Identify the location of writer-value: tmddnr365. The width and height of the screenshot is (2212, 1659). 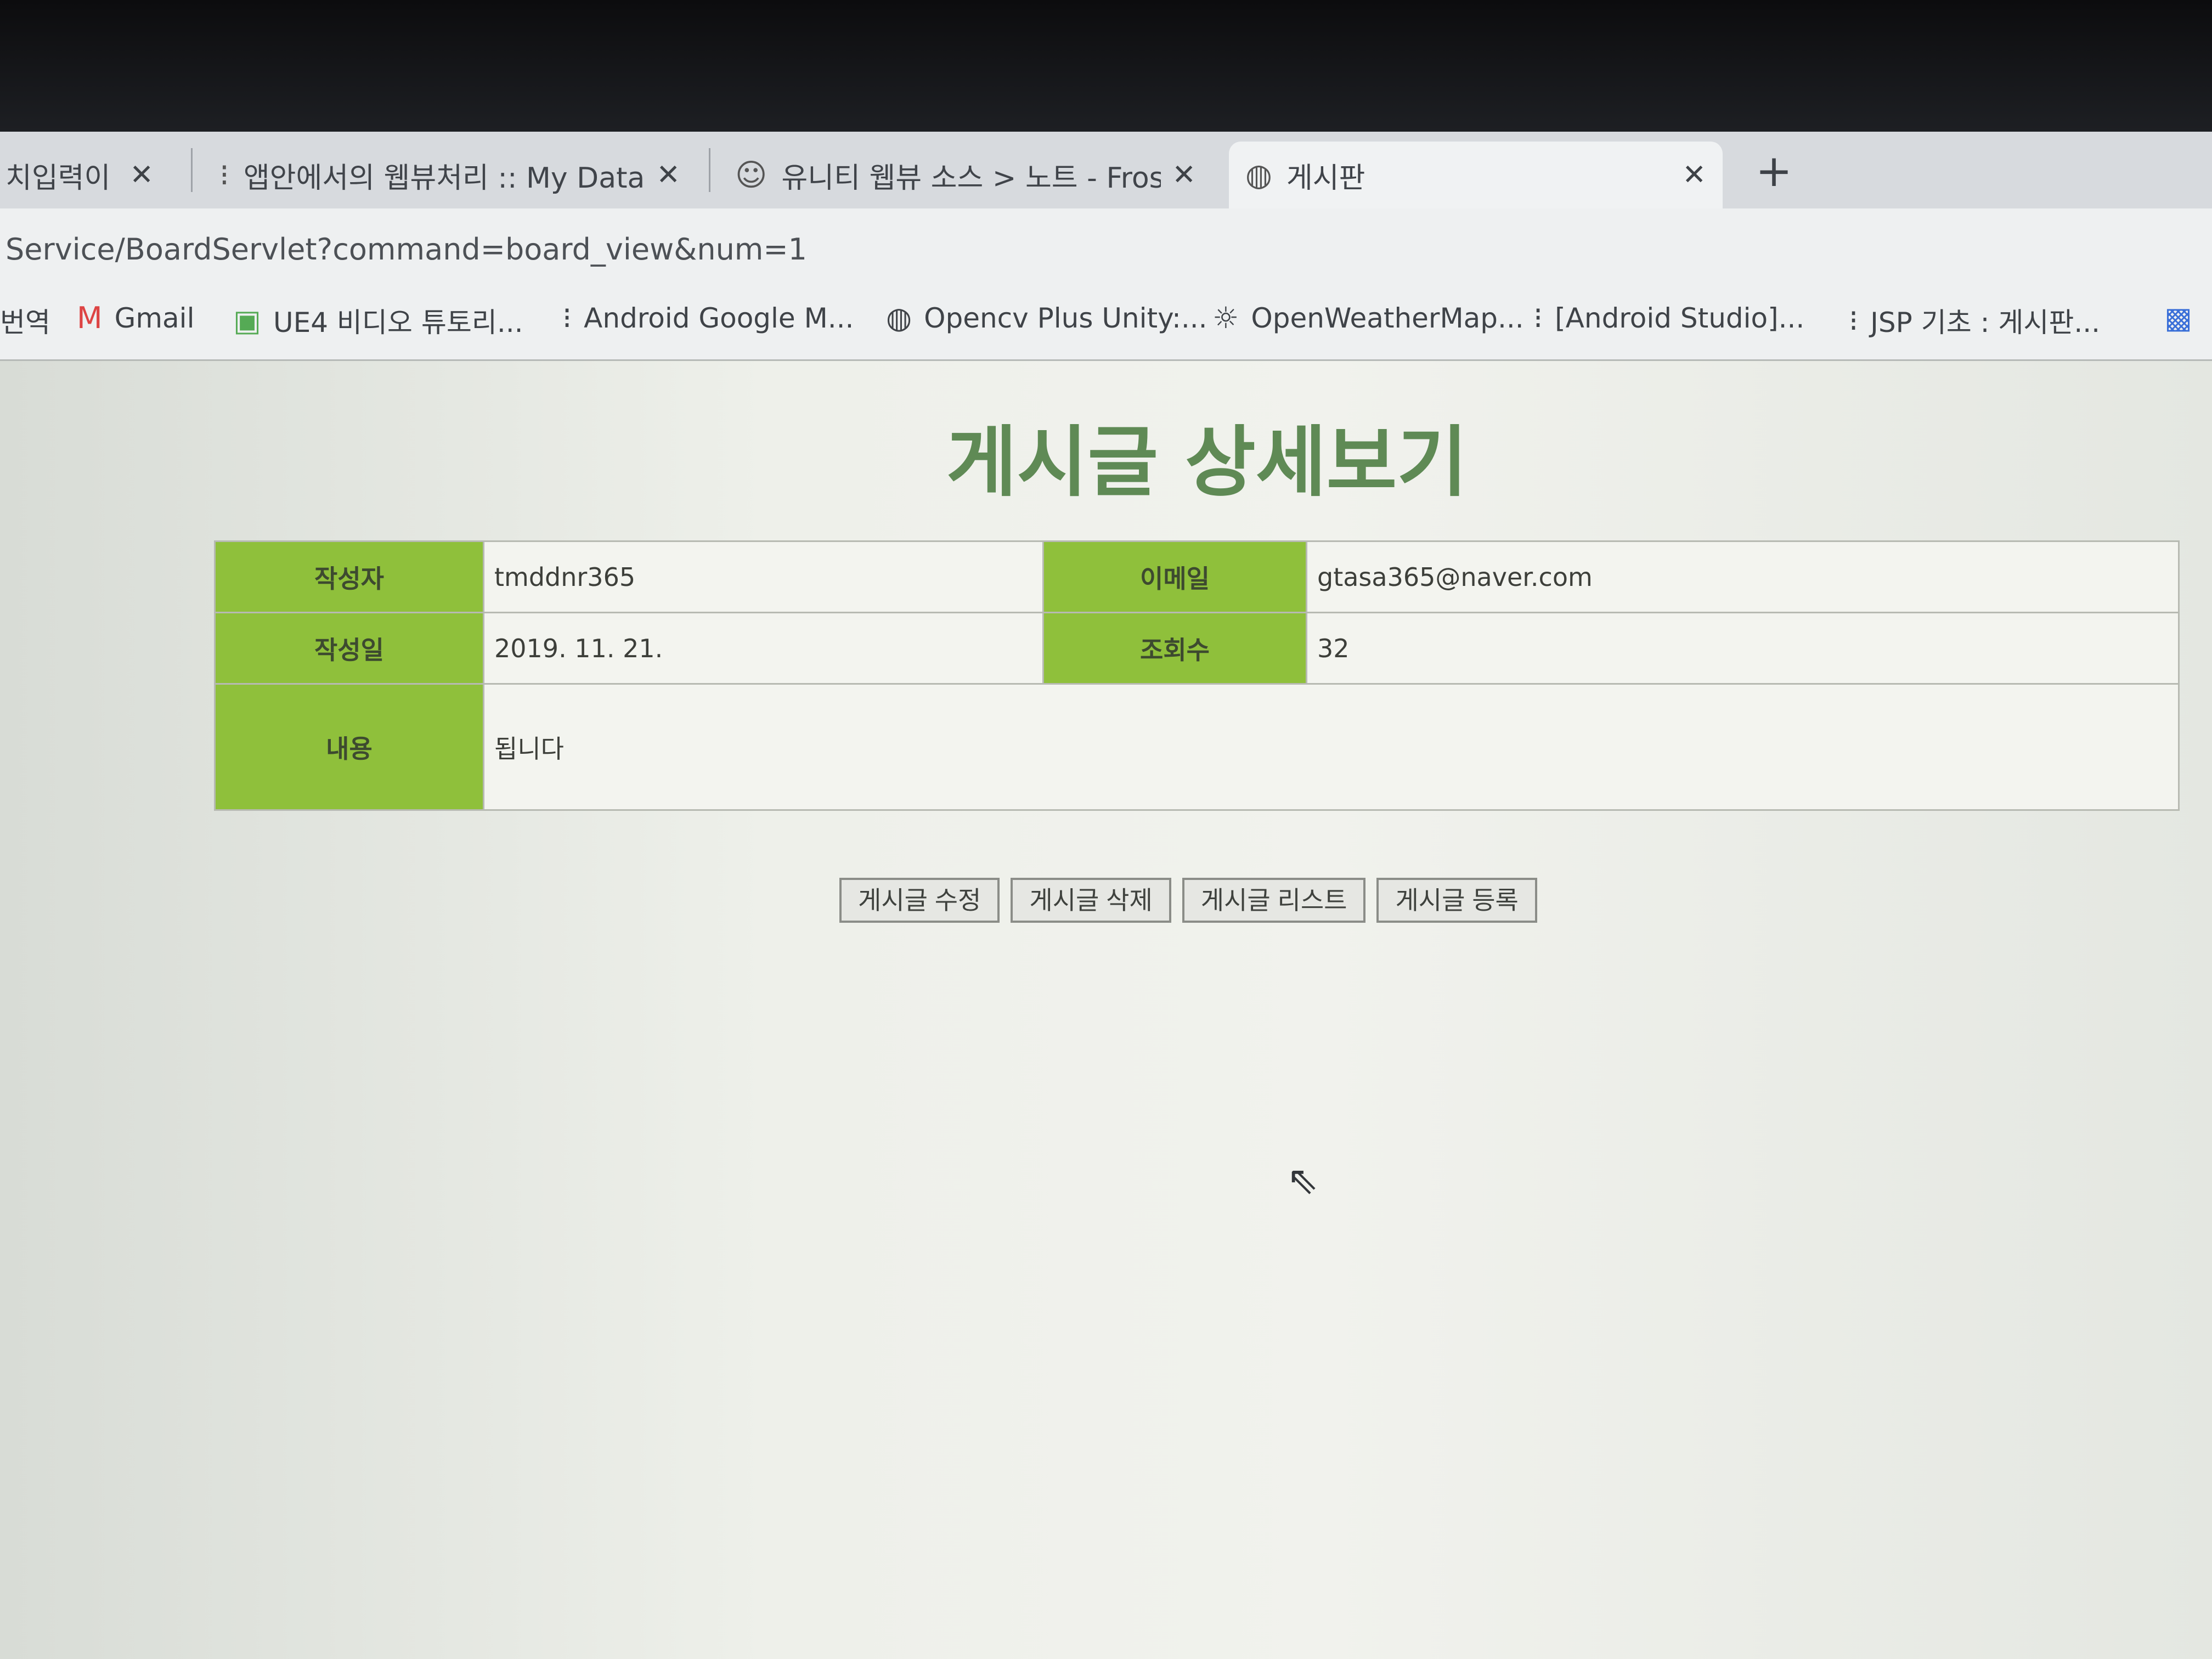
(763, 577).